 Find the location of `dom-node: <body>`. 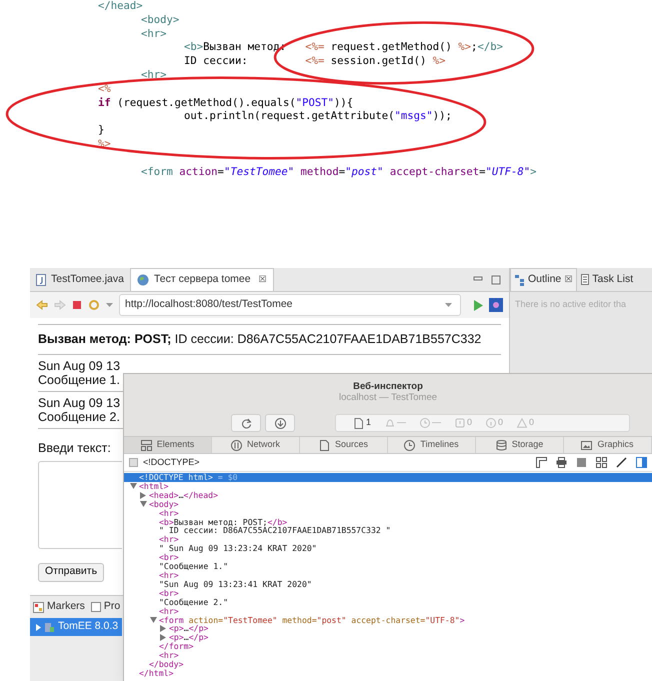

dom-node: <body> is located at coordinates (388, 504).